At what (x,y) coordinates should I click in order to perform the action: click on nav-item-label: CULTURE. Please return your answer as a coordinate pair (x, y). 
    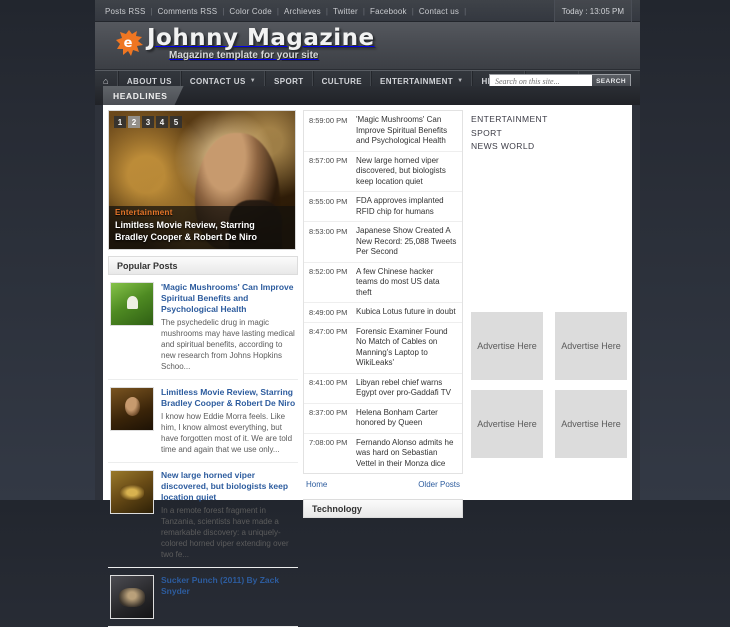
    Looking at the image, I should click on (342, 81).